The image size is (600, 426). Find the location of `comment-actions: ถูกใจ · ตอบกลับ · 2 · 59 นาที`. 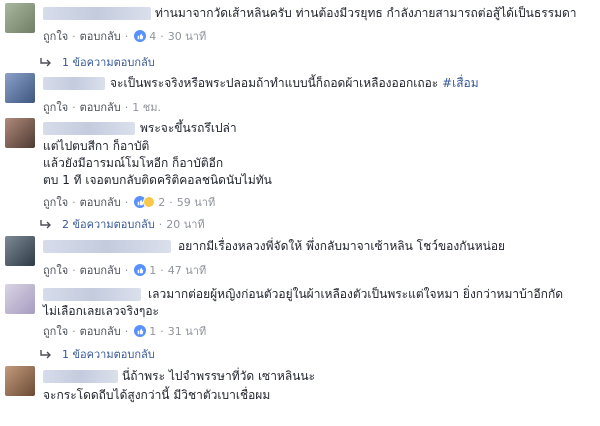

comment-actions: ถูกใจ · ตอบกลับ · 2 · 59 นาที is located at coordinates (129, 202).